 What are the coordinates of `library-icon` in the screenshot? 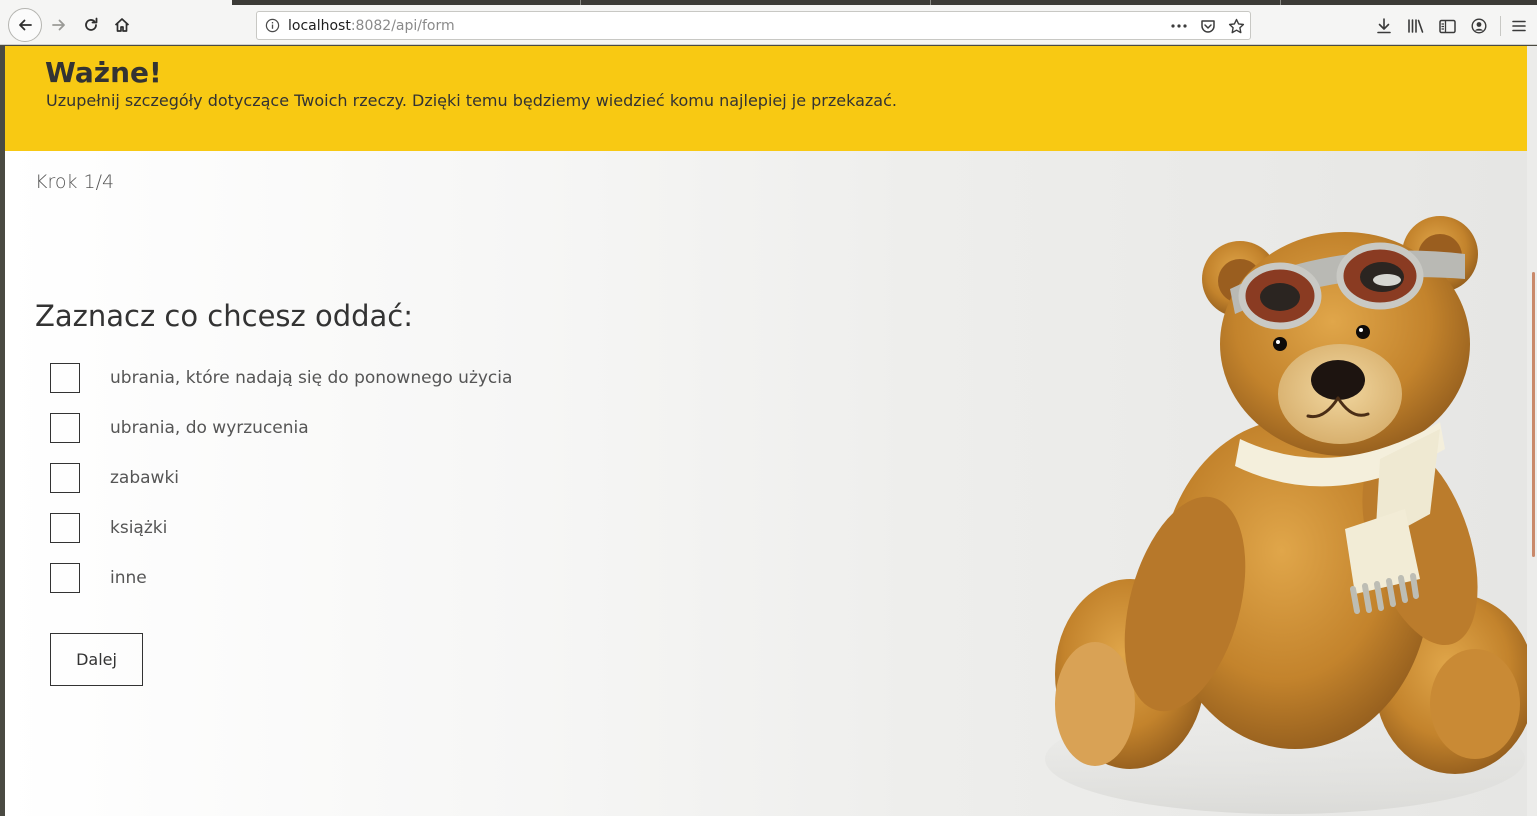 It's located at (1416, 26).